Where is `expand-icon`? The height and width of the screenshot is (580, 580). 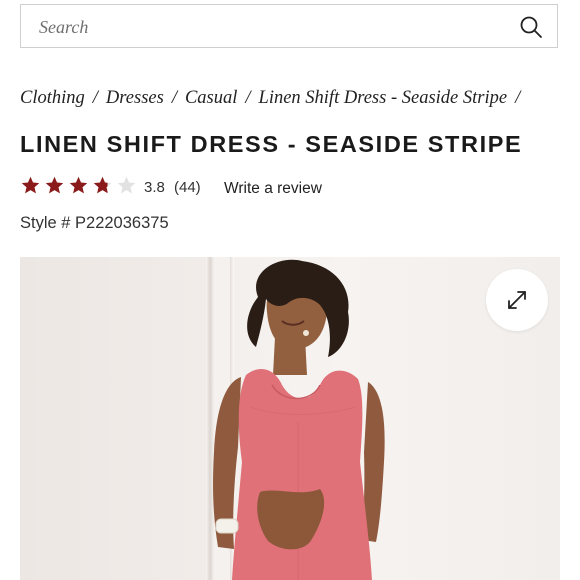 expand-icon is located at coordinates (517, 300).